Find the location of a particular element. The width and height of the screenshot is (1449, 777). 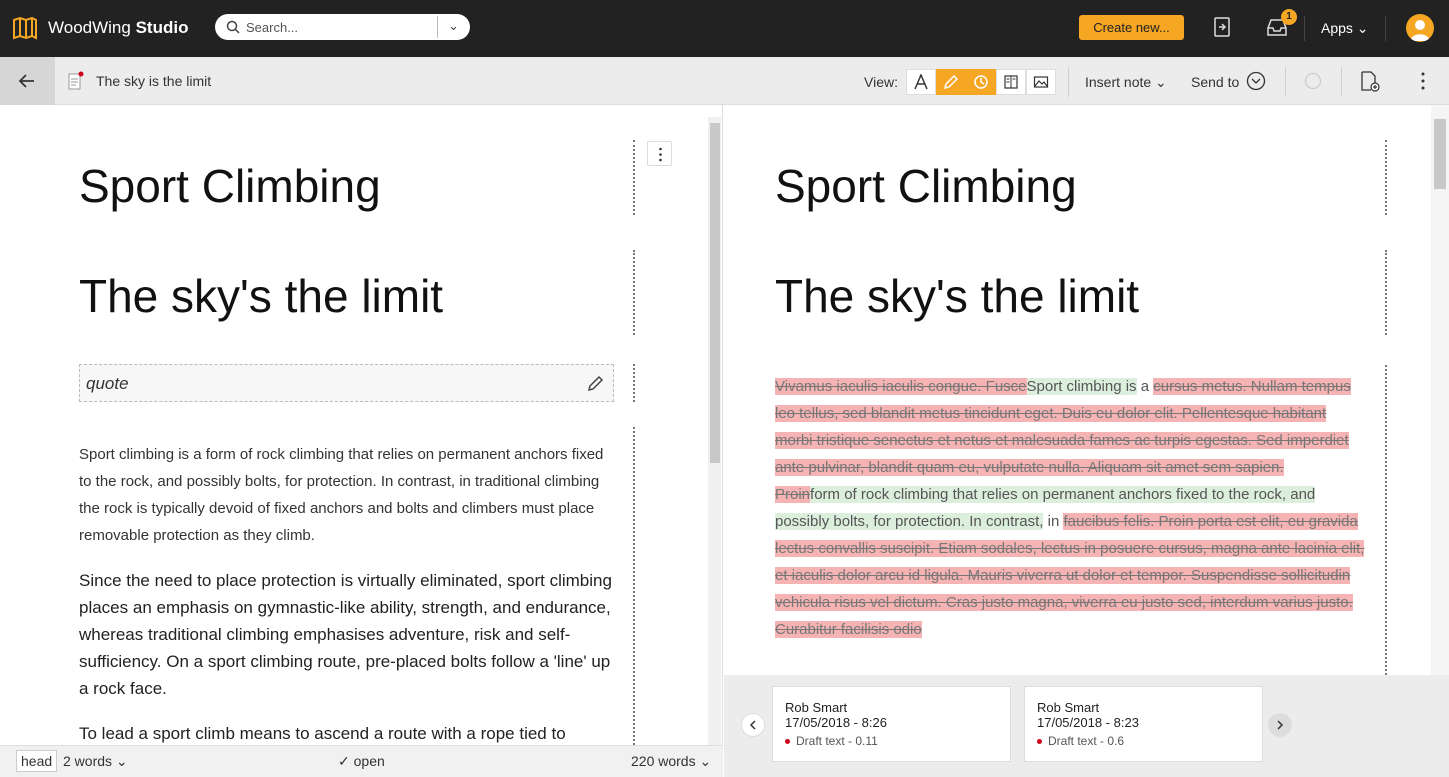

view-mode-group is located at coordinates (981, 82).